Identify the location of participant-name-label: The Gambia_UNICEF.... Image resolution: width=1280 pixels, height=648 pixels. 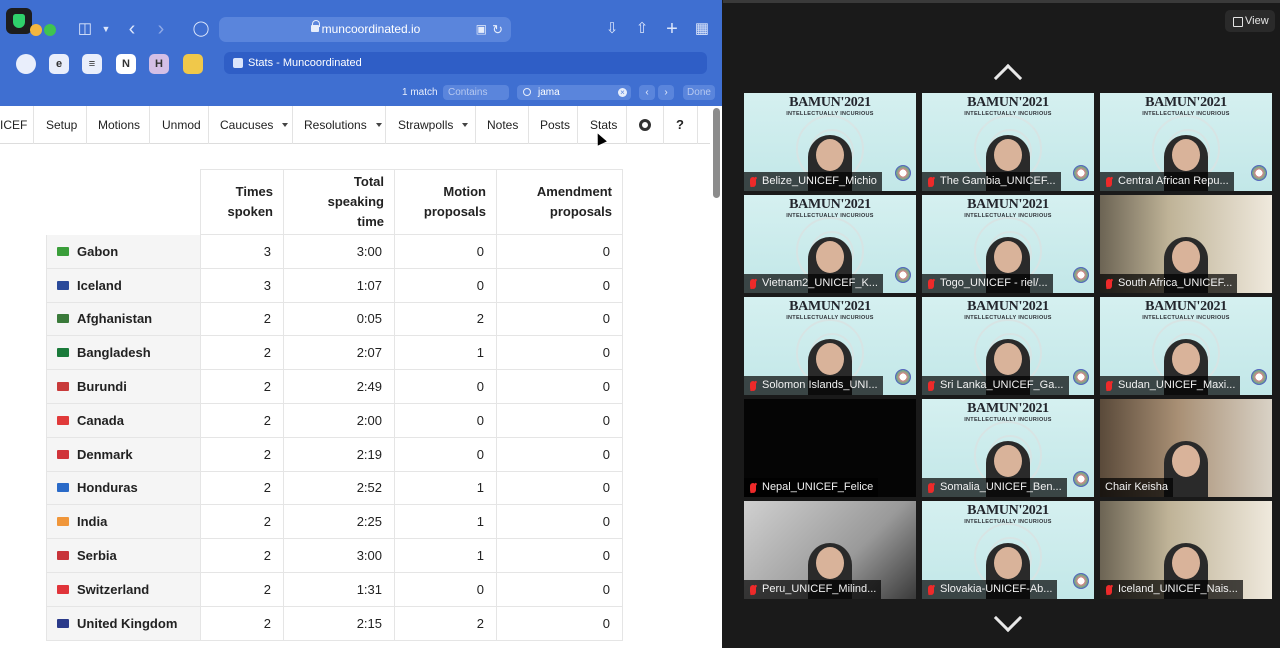
(991, 181).